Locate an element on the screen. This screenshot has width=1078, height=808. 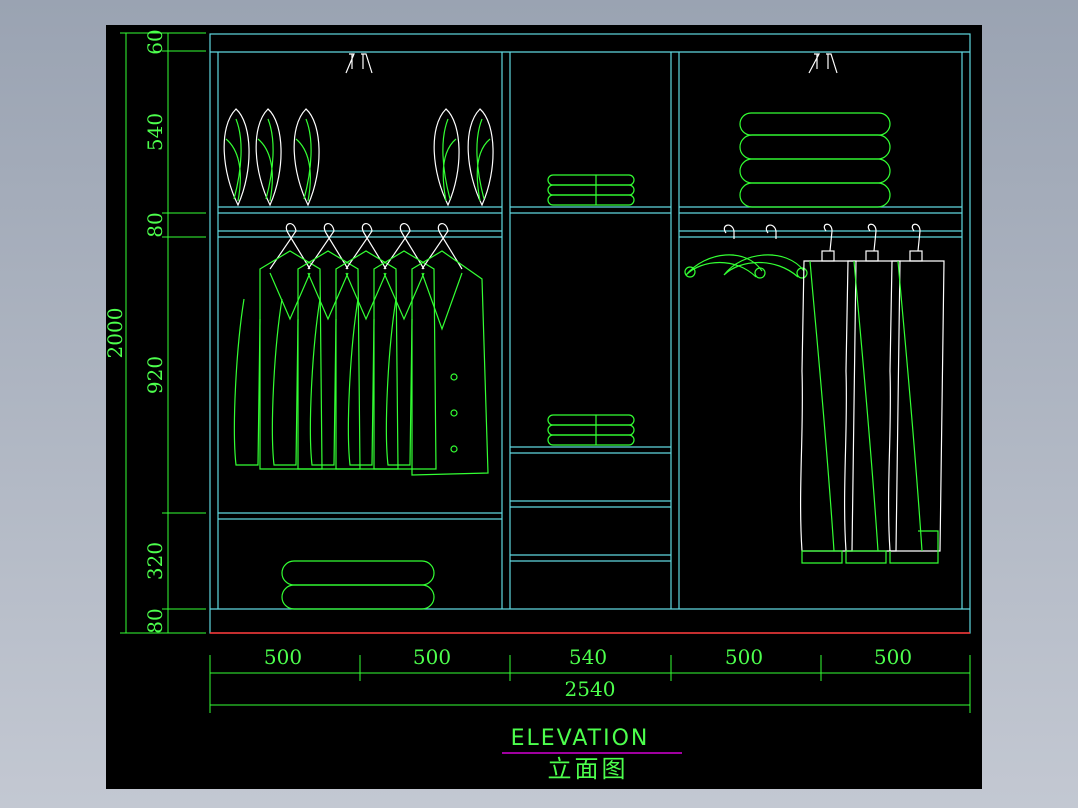
dim-v-5: 80 is located at coordinates (155, 620).